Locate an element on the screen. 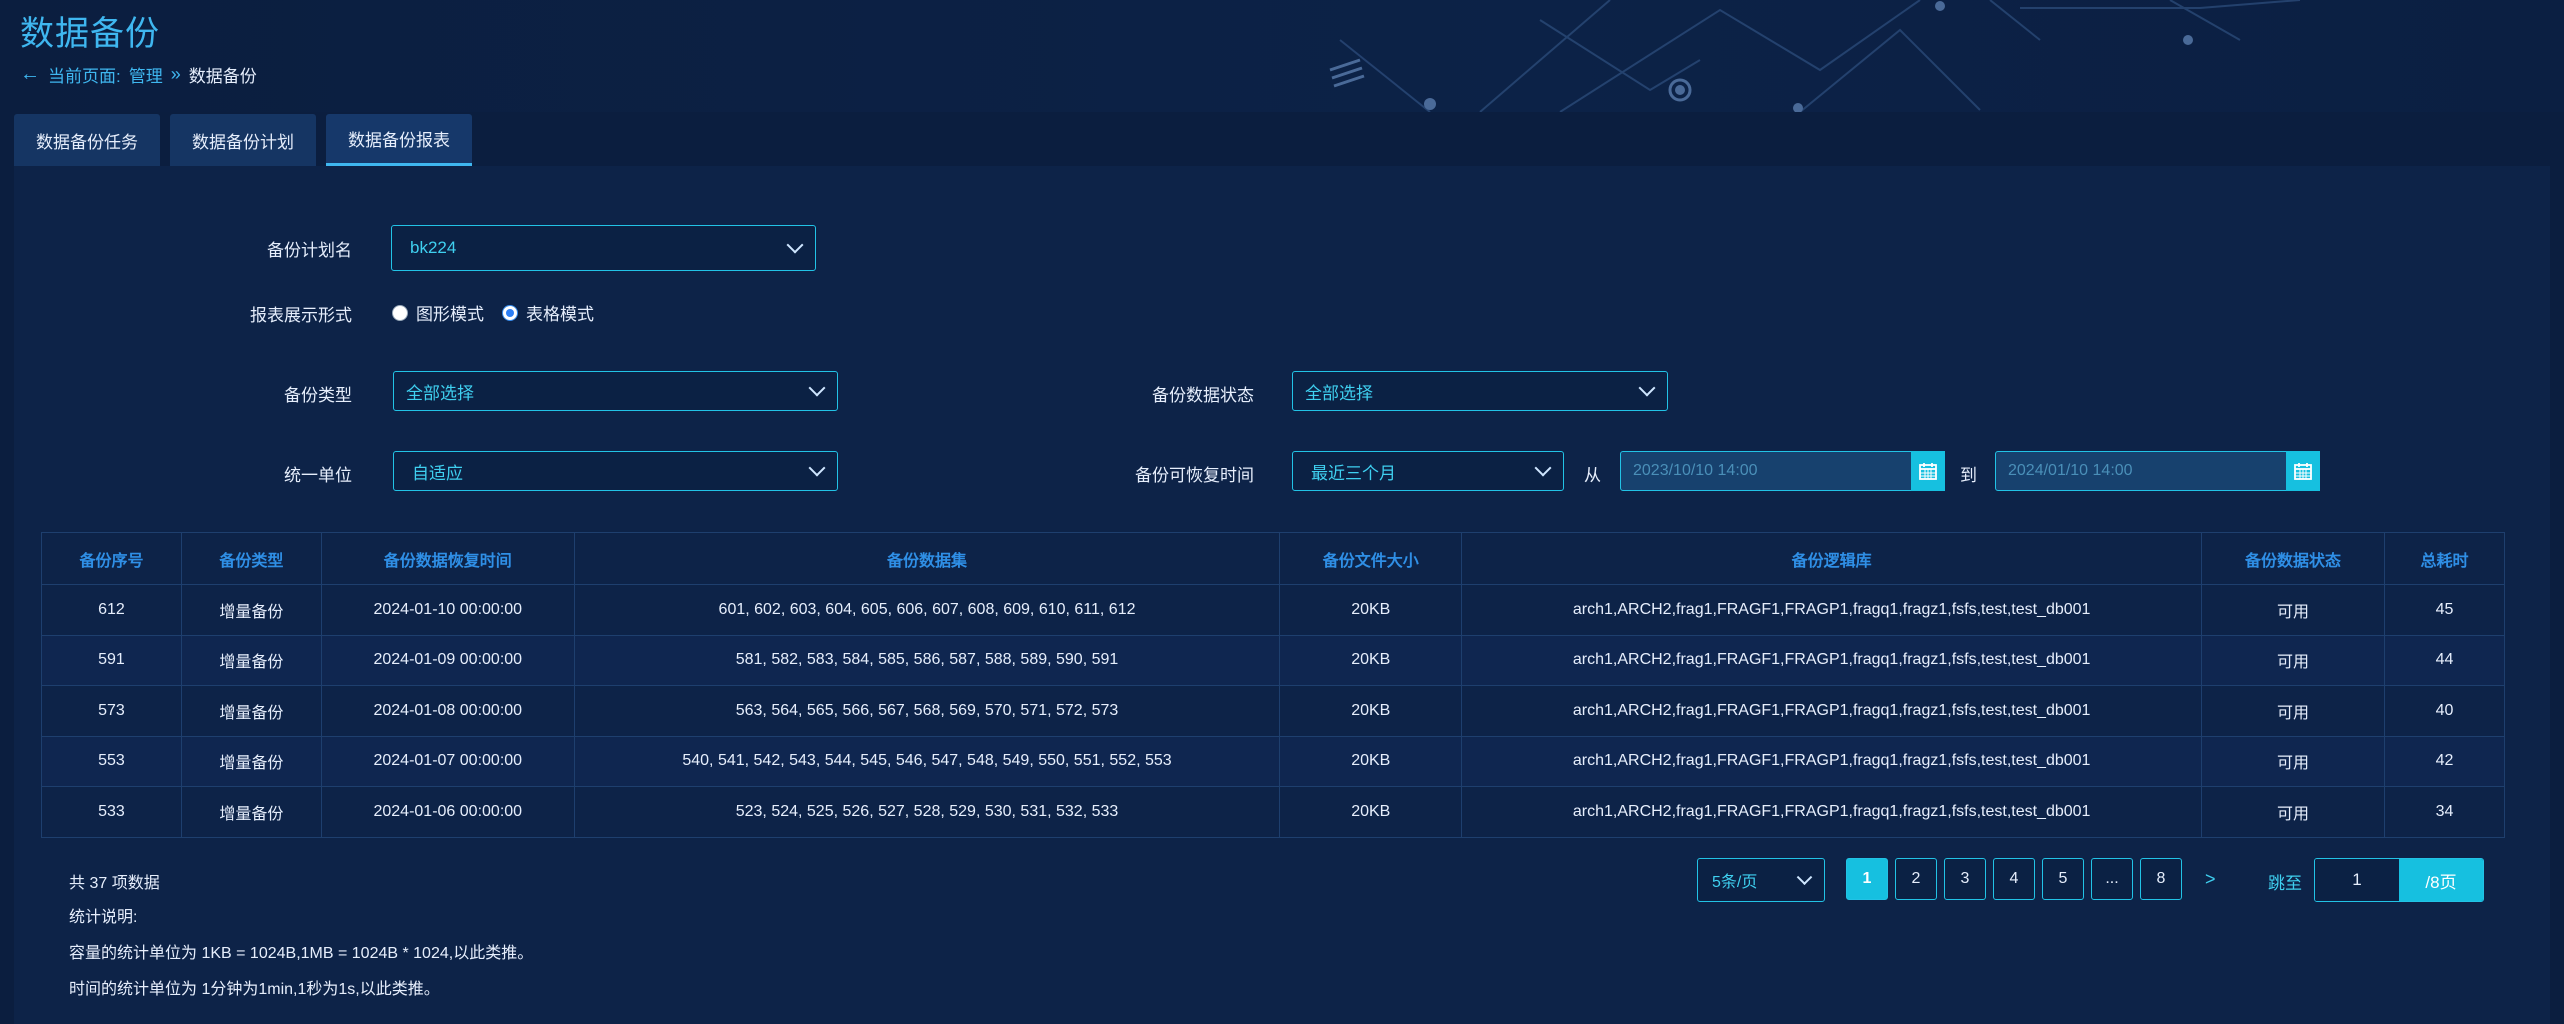  col-header-status: 备份数据状态 is located at coordinates (2293, 558).